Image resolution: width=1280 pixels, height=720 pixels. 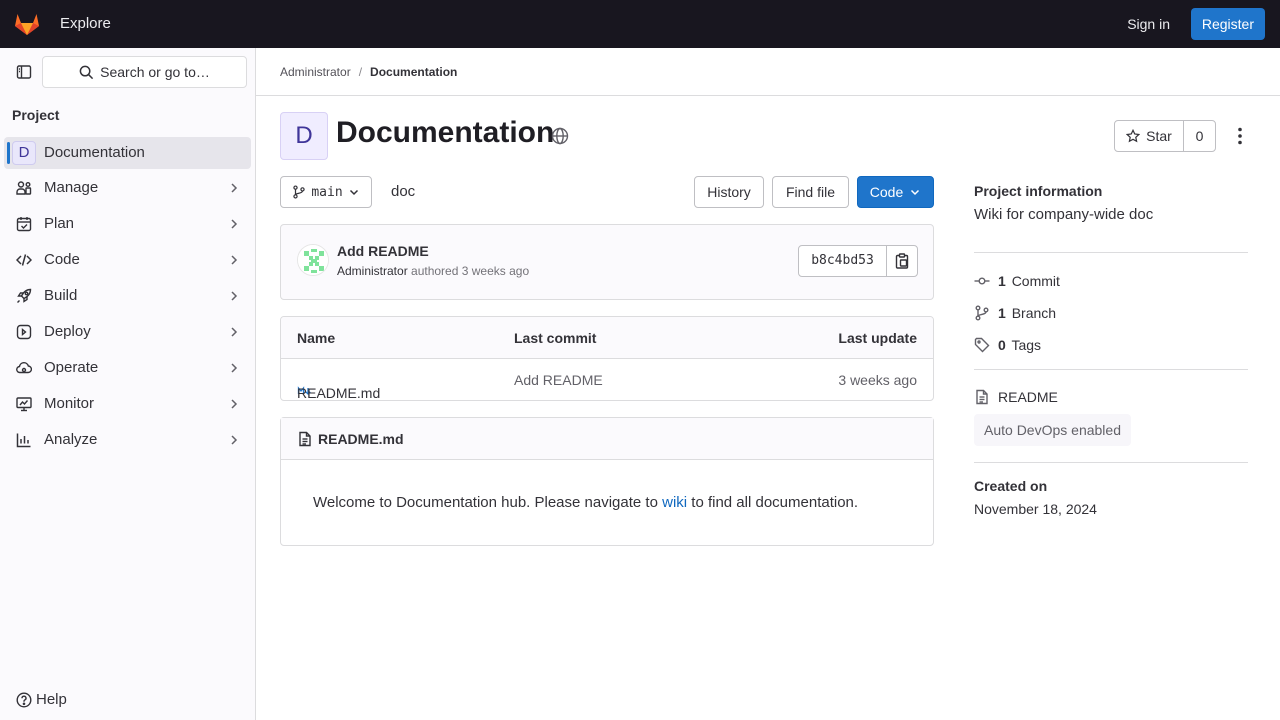 I want to click on sidebar-item-documentation: D Documentation, so click(x=127, y=153).